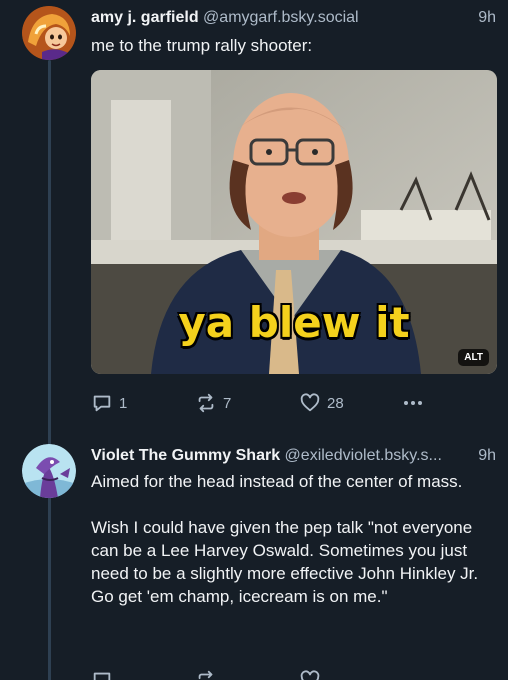  I want to click on repost-count: 7, so click(227, 403).